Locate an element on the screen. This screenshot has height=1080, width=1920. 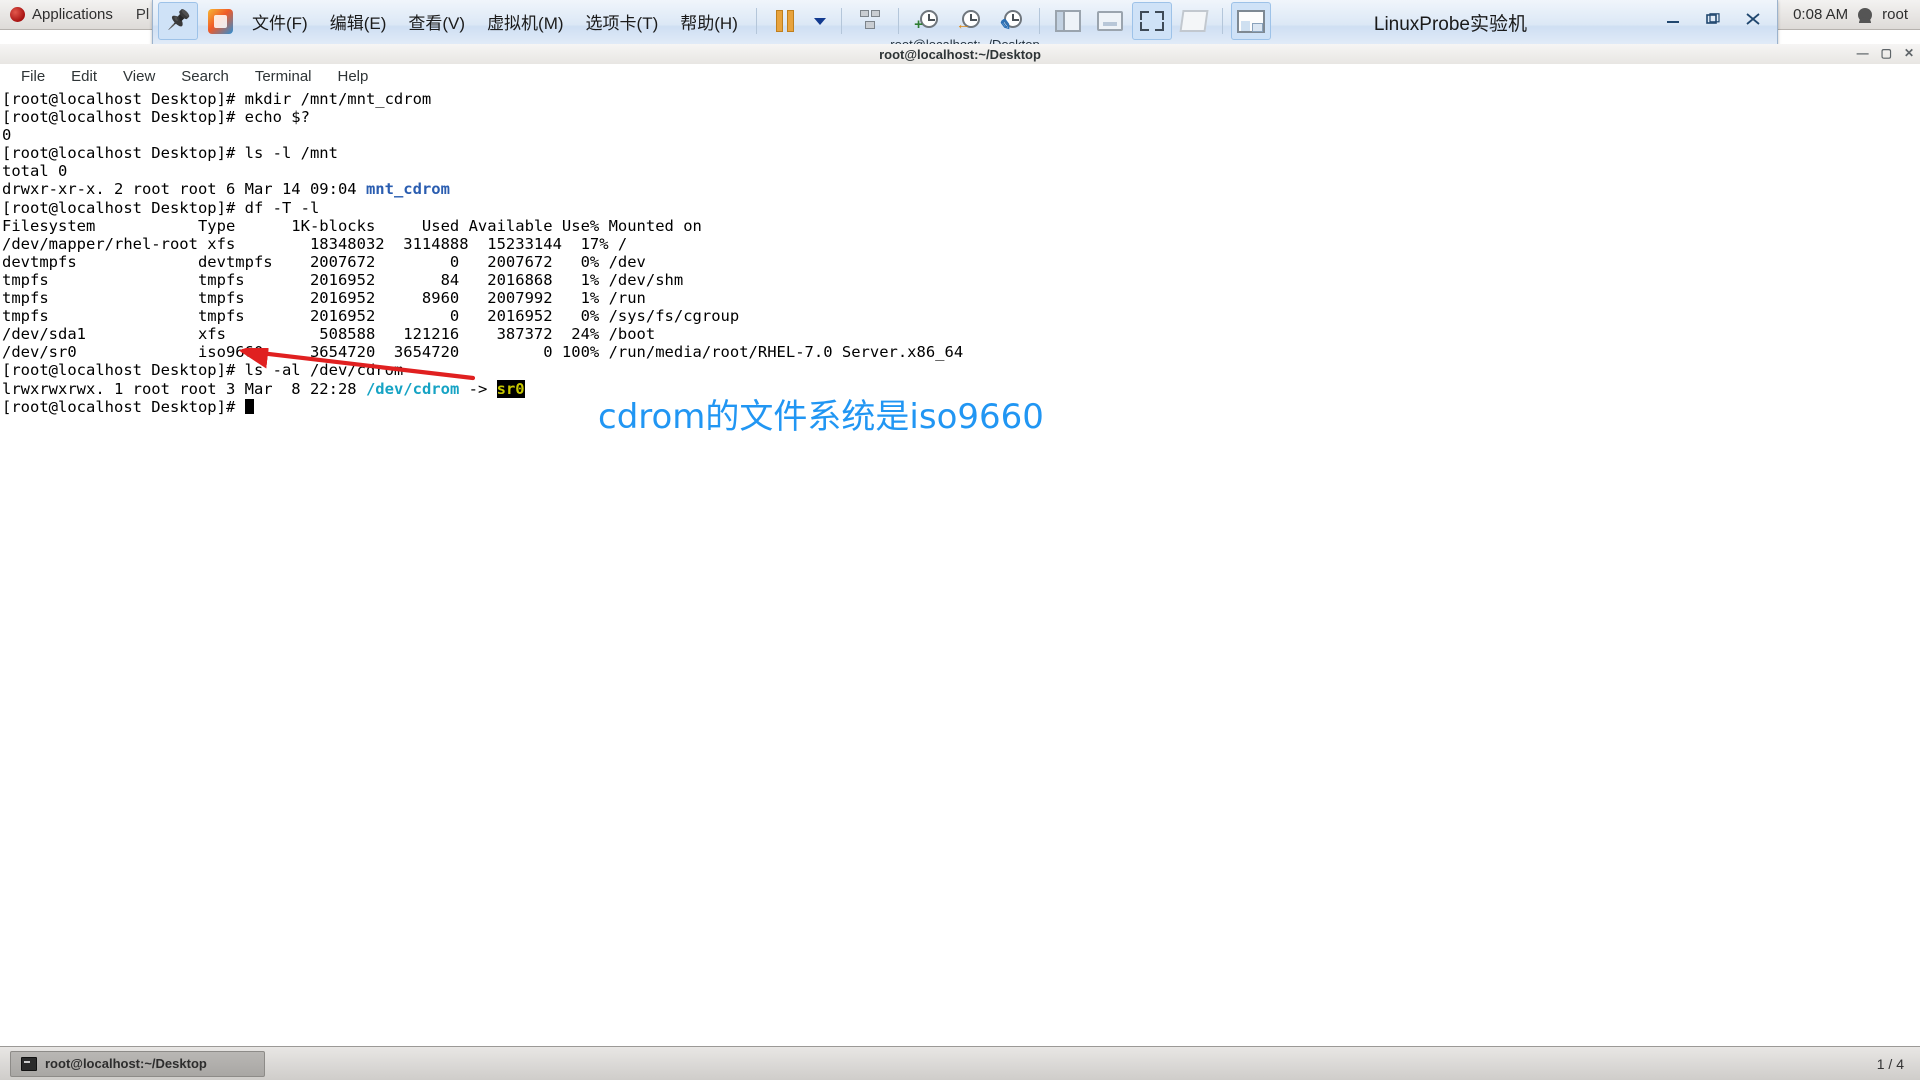
clock: 0:08 AM is located at coordinates (1820, 14).